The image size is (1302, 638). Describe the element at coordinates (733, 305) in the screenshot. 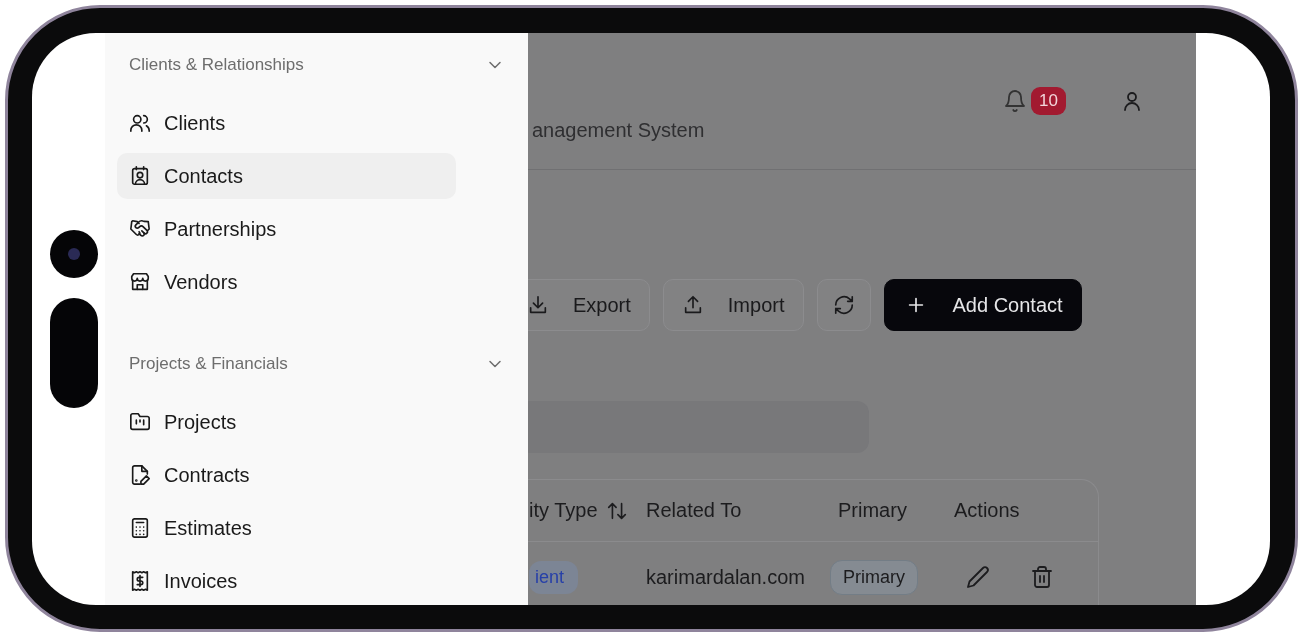

I see `toolbar-button: Import` at that location.